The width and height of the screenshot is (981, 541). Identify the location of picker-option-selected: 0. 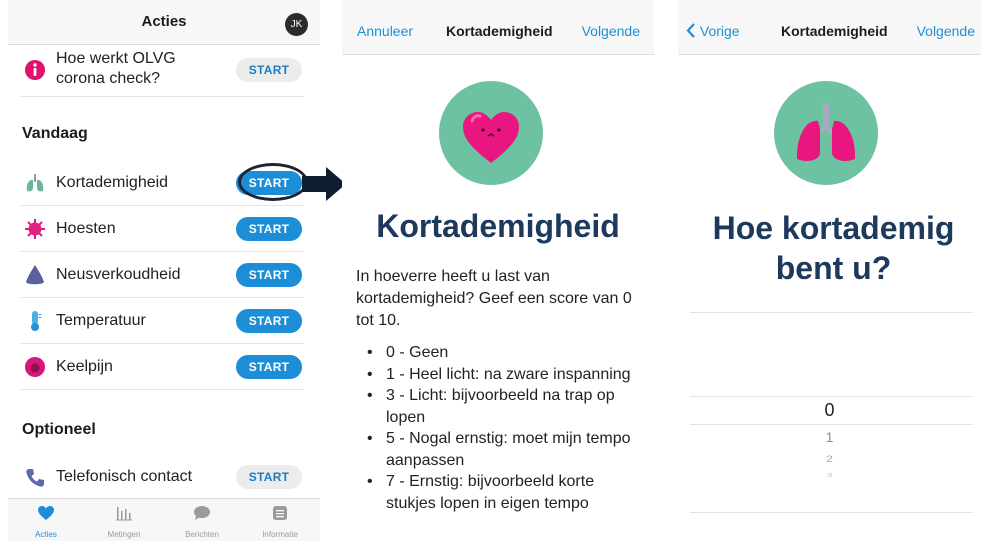
(829, 410).